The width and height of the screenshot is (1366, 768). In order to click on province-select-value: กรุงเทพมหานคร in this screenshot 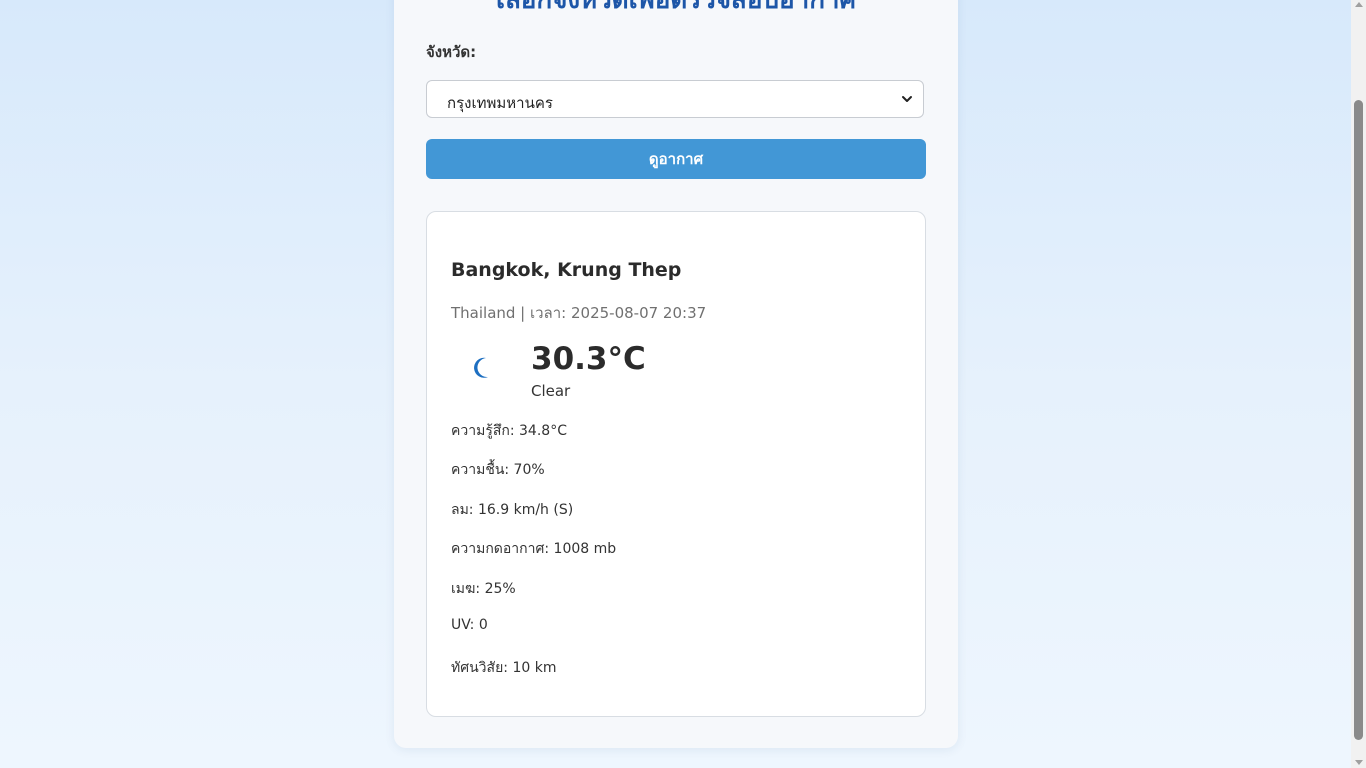, I will do `click(500, 103)`.